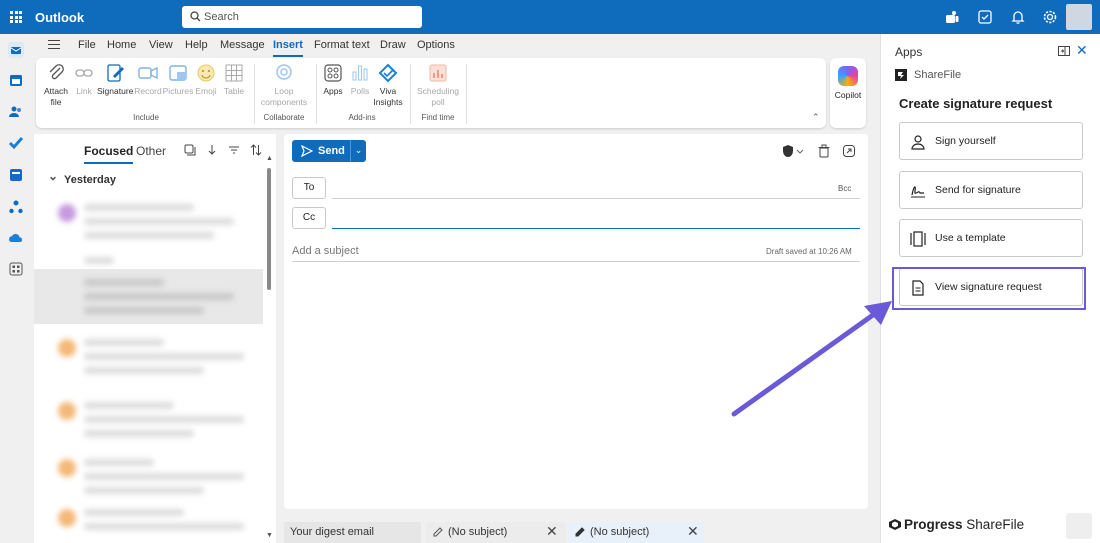 The height and width of the screenshot is (543, 1100). What do you see at coordinates (952, 17) in the screenshot?
I see `teams-icon` at bounding box center [952, 17].